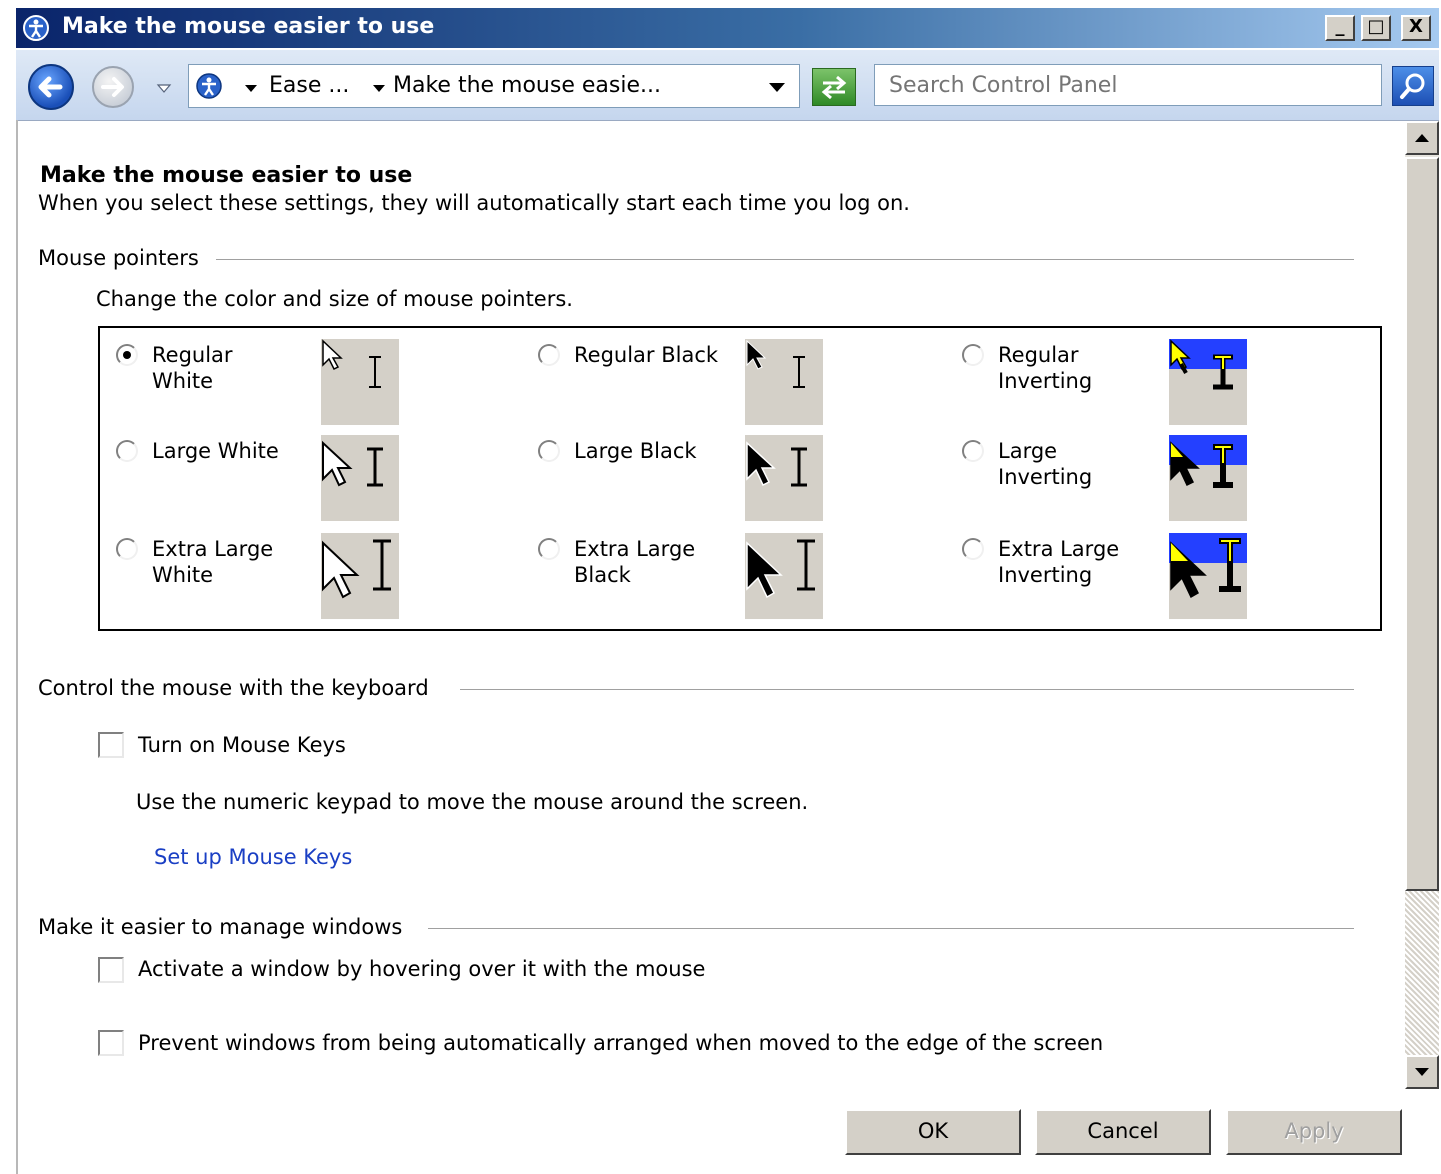 This screenshot has width=1441, height=1174. Describe the element at coordinates (36, 28) in the screenshot. I see `ease-of-access-icon` at that location.